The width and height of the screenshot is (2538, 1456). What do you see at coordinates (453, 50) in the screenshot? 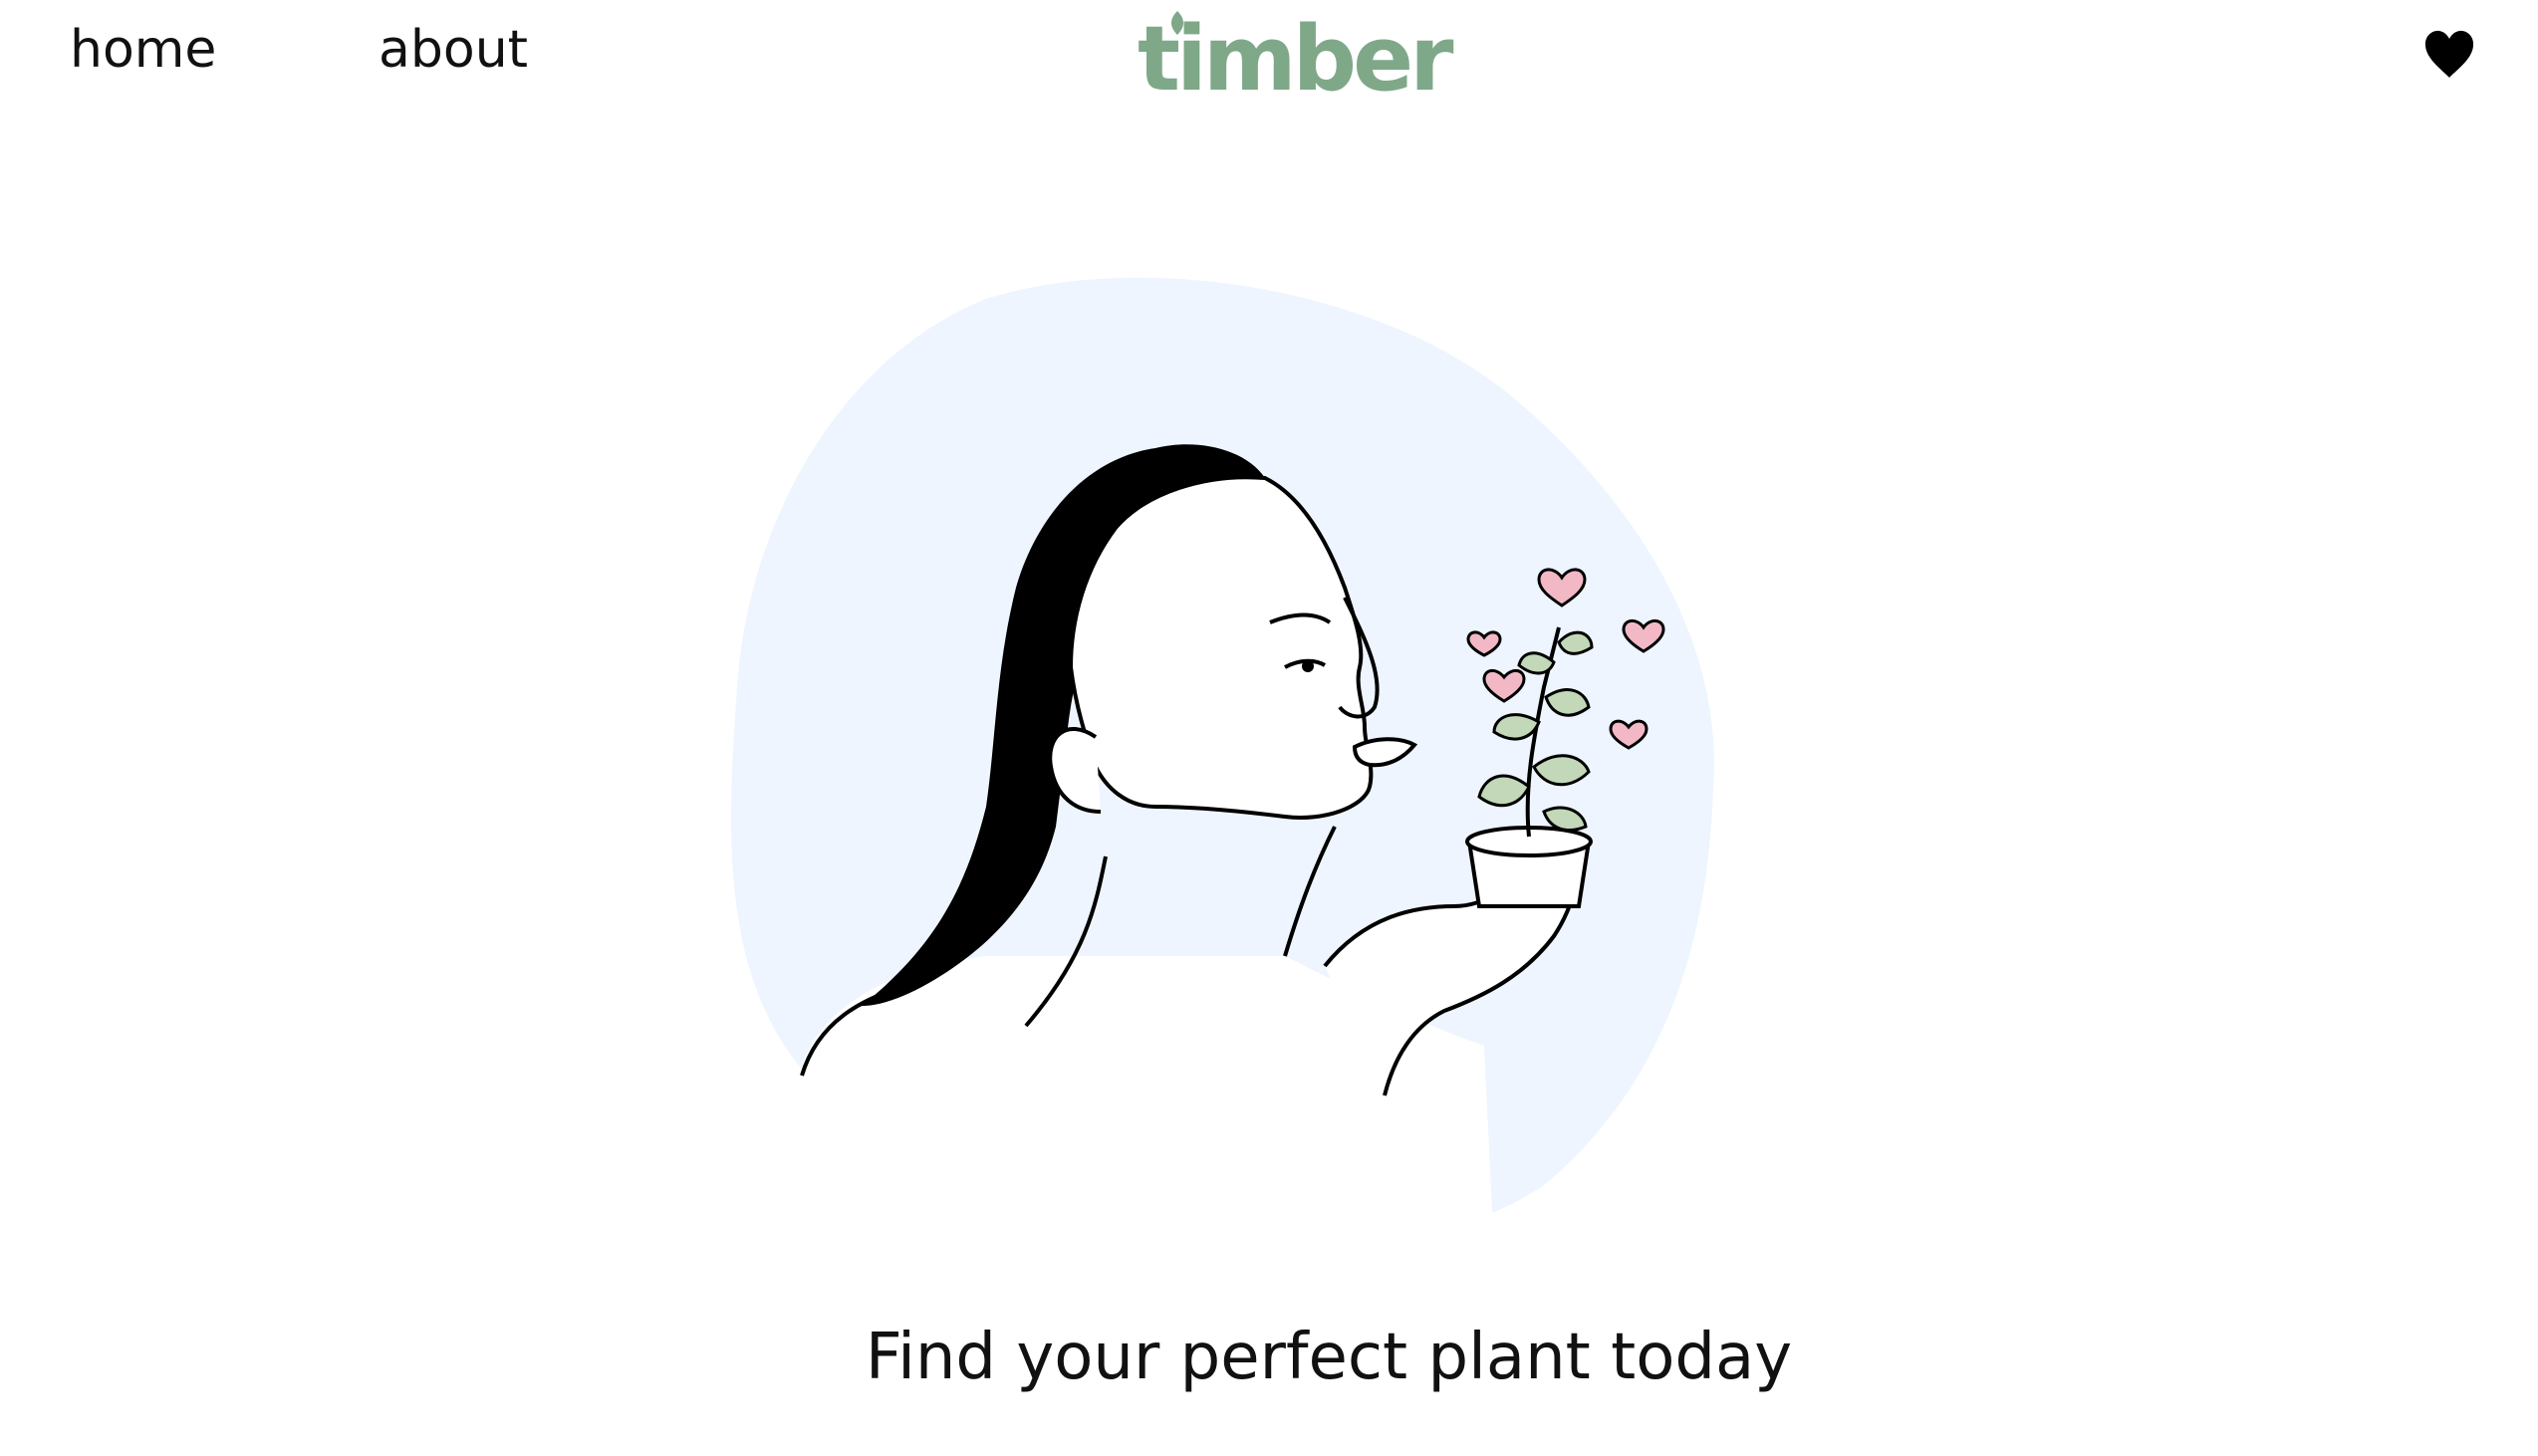
I see `nav-about-link: about` at bounding box center [453, 50].